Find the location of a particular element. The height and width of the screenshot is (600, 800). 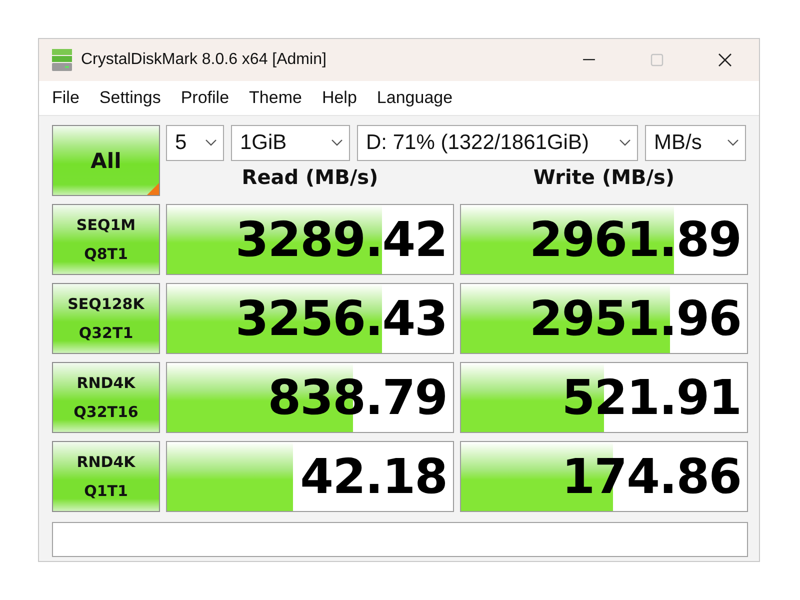

test-button: SEQ128K Q32T1 is located at coordinates (106, 318).